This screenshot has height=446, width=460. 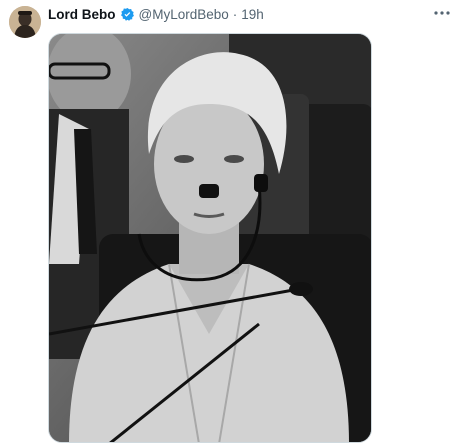 What do you see at coordinates (82, 14) in the screenshot?
I see `author-name: Lord Bebo` at bounding box center [82, 14].